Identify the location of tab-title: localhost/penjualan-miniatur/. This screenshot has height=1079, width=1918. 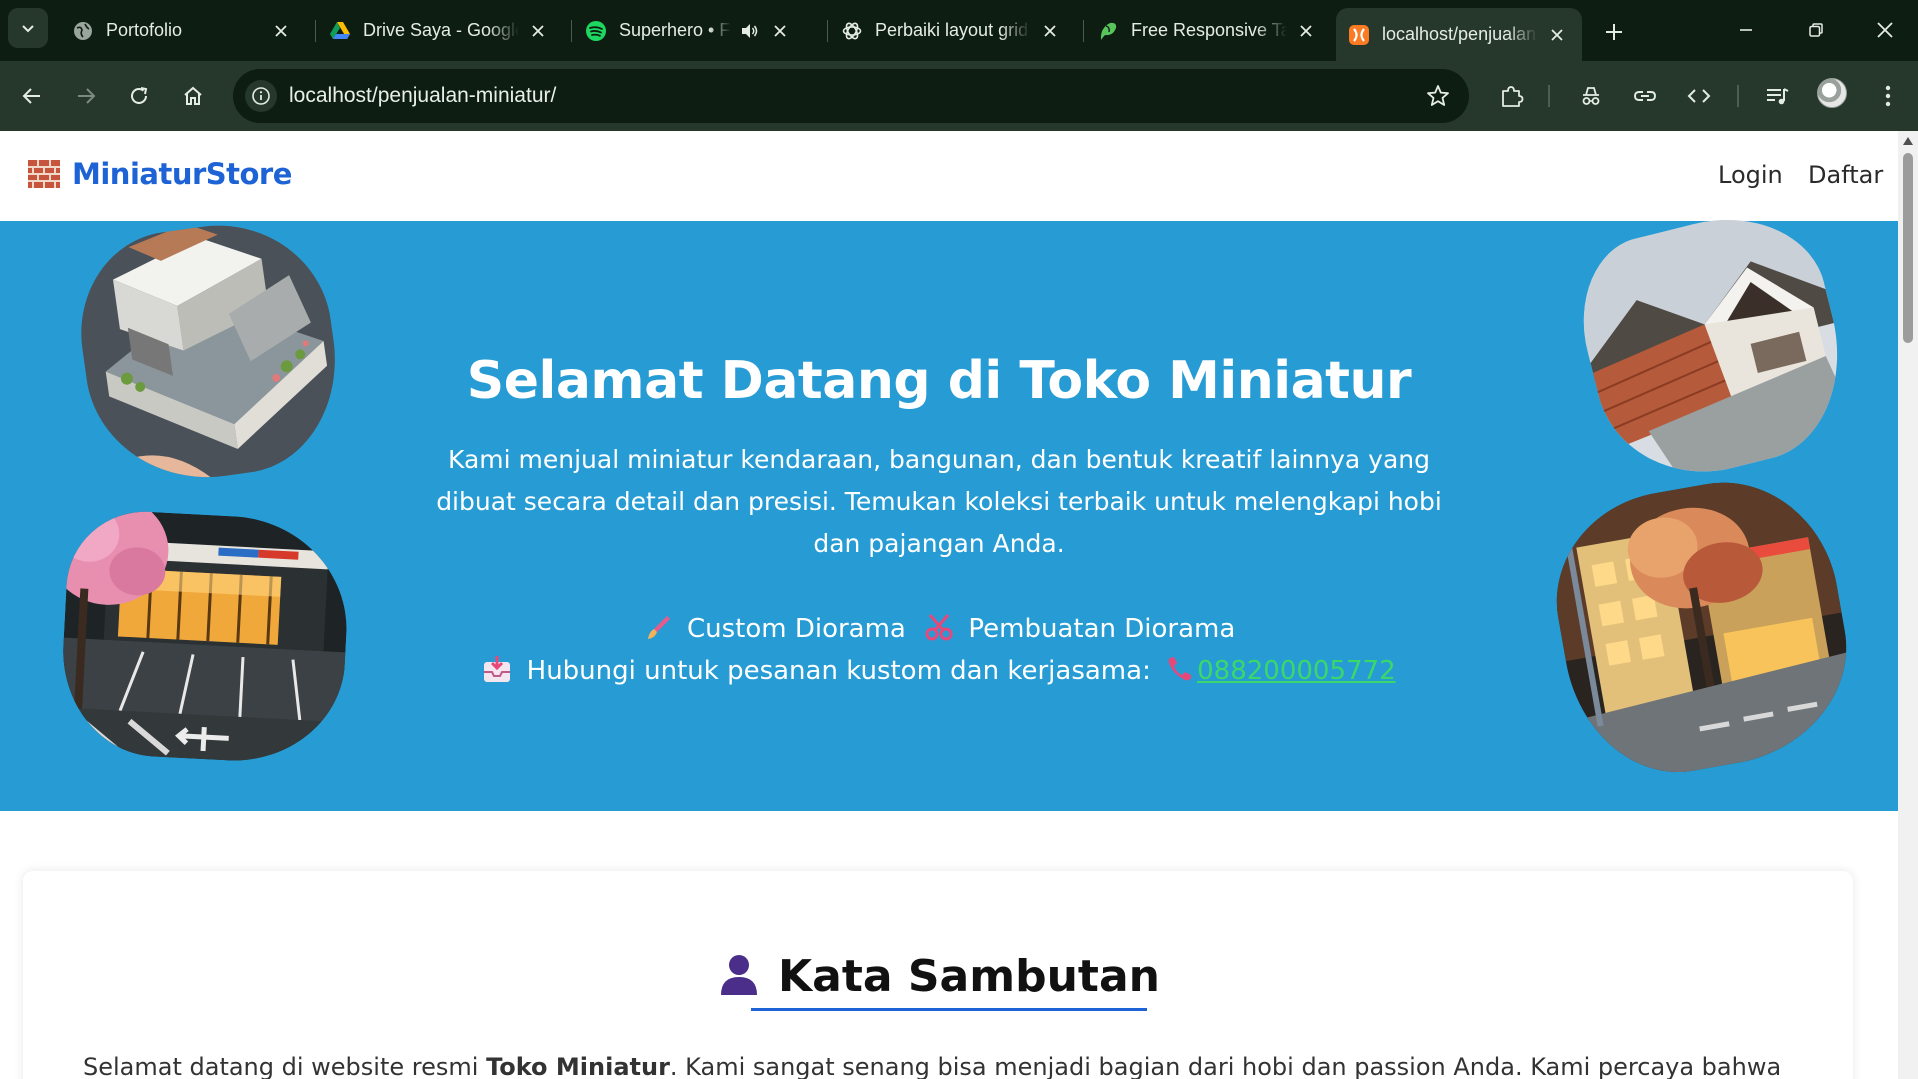
(1460, 34).